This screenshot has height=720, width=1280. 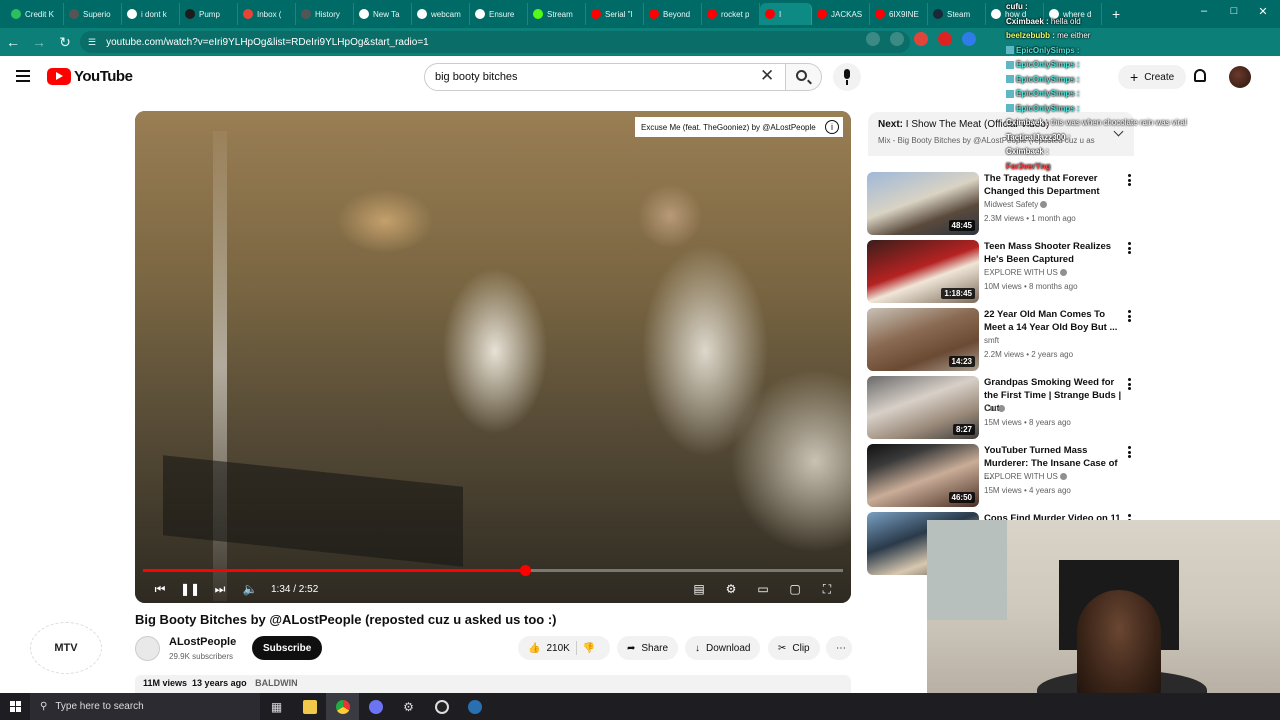 What do you see at coordinates (15, 706) in the screenshot?
I see `start-button` at bounding box center [15, 706].